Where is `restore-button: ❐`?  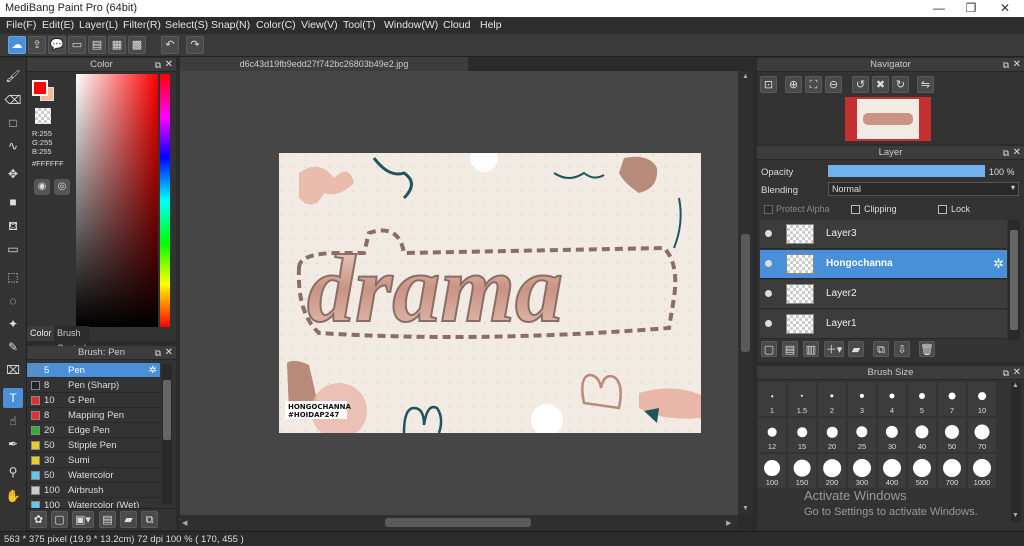
restore-button: ❐ is located at coordinates (971, 8).